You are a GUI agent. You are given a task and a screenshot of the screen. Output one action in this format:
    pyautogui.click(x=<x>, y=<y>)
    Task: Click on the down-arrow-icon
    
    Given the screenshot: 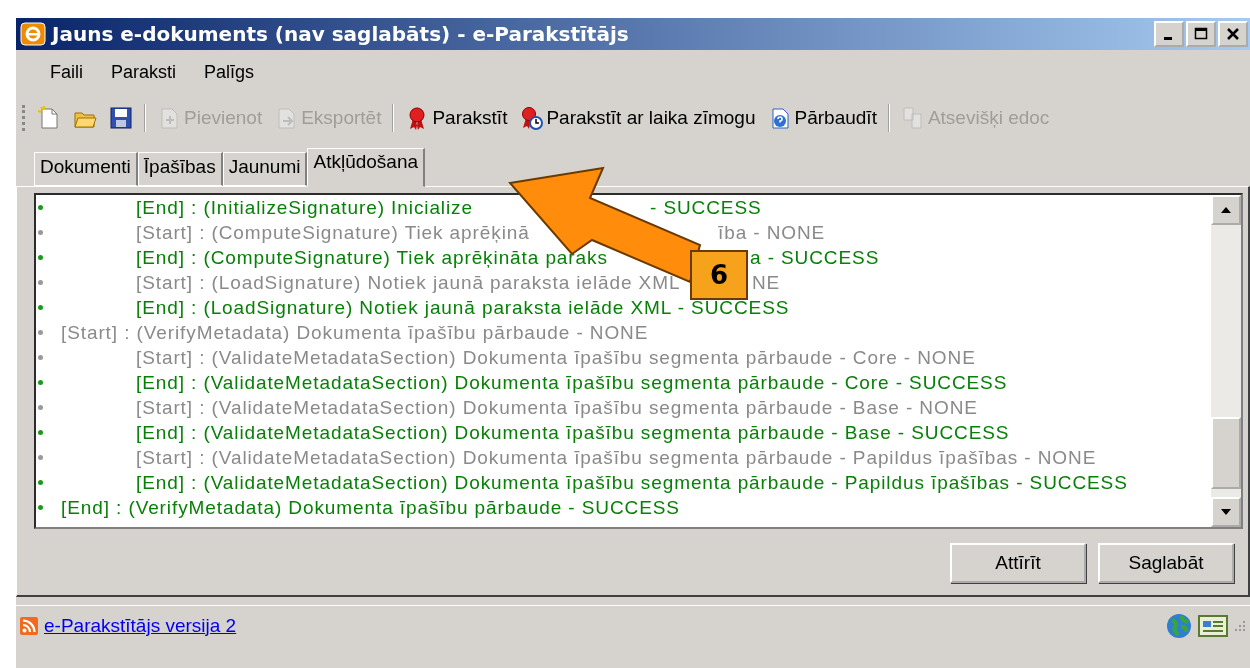 What is the action you would take?
    pyautogui.click(x=1226, y=512)
    